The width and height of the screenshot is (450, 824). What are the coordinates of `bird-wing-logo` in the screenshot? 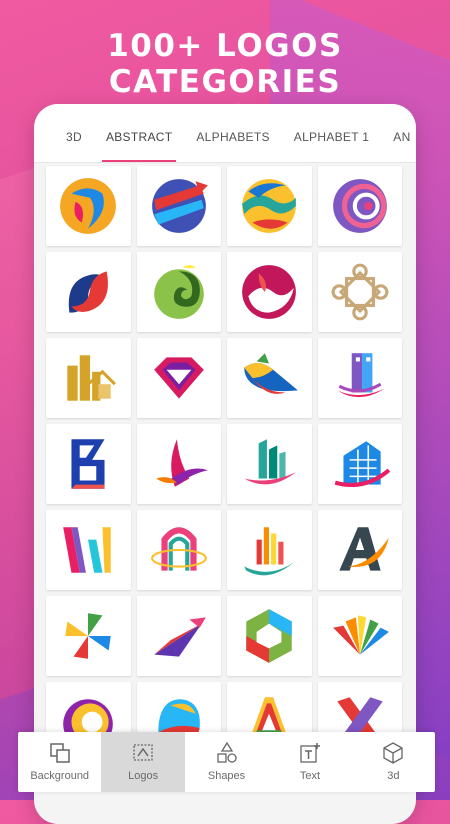 It's located at (271, 373).